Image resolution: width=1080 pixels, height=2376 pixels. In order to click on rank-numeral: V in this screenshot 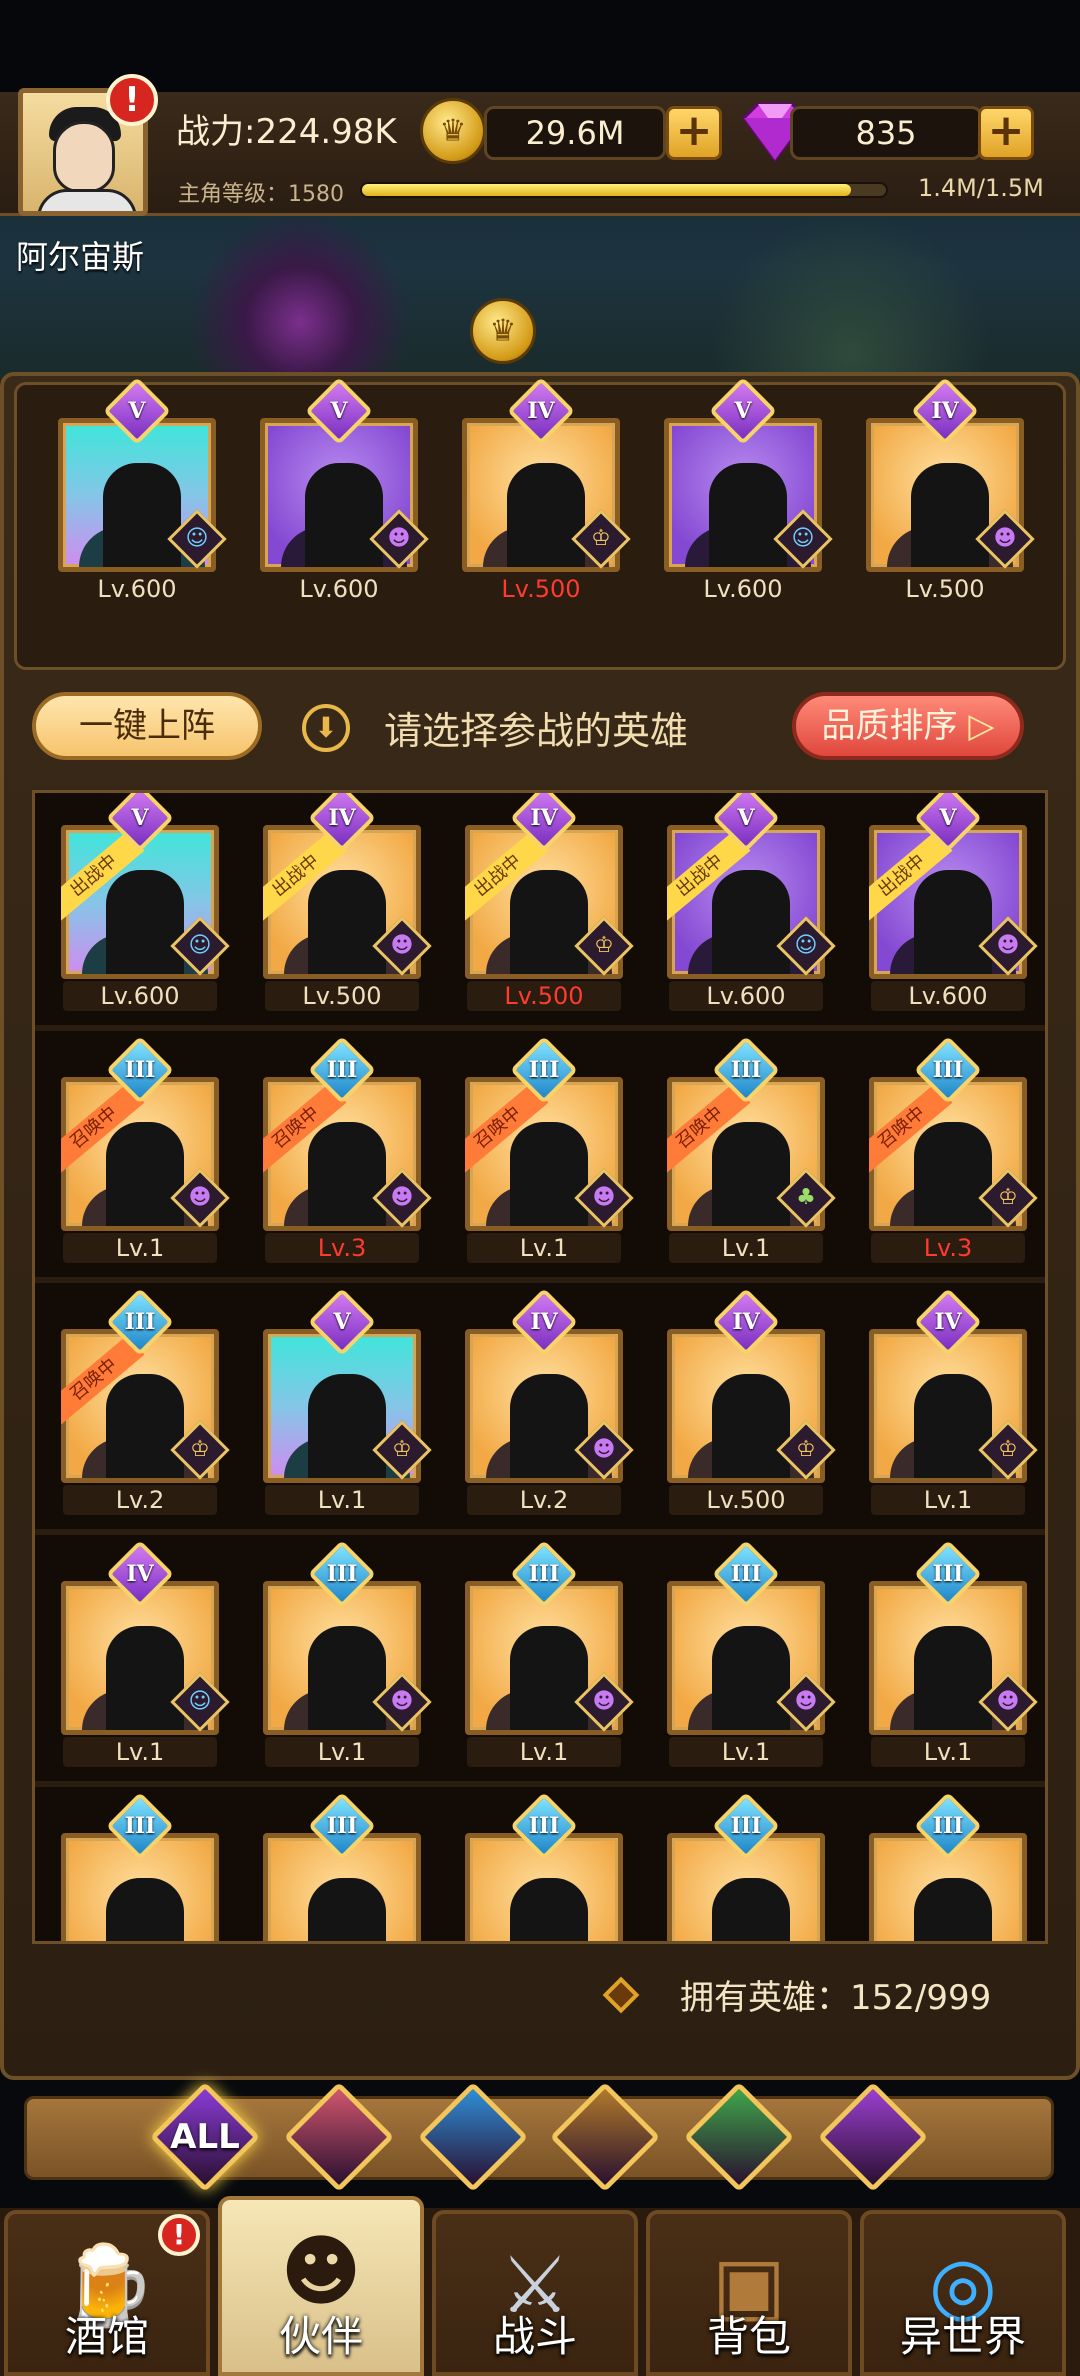, I will do `click(948, 818)`.